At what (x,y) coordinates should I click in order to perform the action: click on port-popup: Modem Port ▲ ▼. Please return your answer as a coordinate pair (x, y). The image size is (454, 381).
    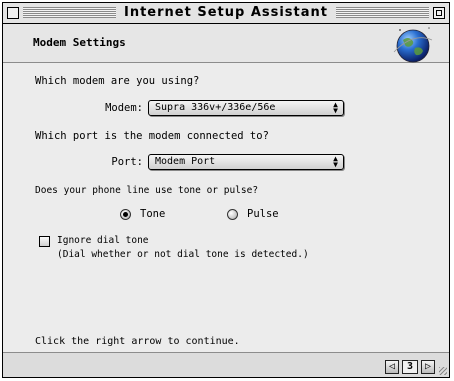
    Looking at the image, I should click on (246, 162).